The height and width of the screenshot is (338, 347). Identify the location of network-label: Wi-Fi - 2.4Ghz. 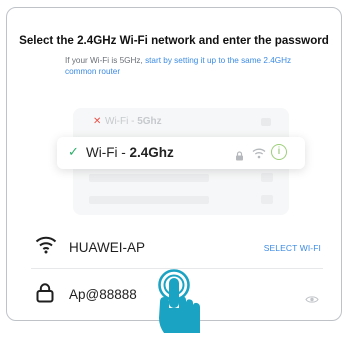
(130, 152).